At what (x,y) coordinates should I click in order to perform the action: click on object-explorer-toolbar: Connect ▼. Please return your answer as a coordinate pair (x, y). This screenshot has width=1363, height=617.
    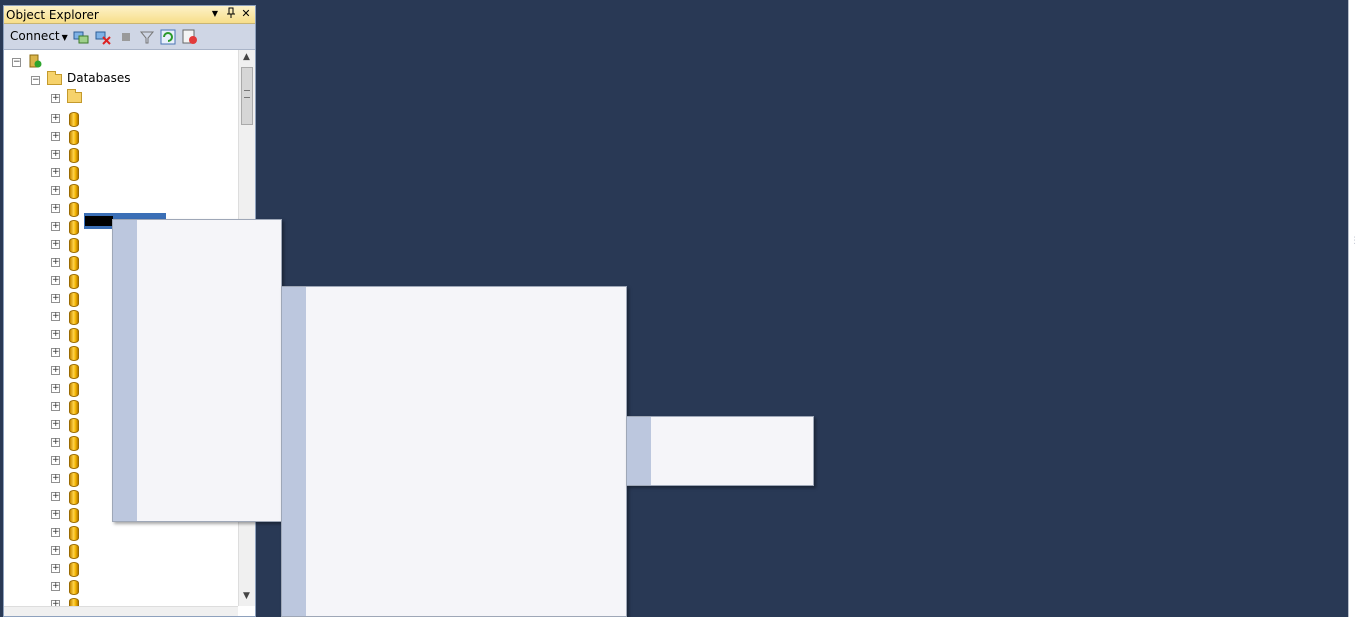
    Looking at the image, I should click on (129, 37).